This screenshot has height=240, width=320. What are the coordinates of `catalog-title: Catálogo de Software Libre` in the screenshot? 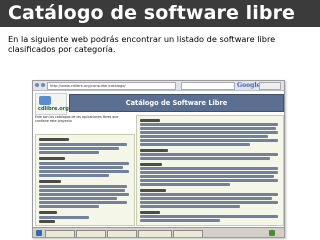 It's located at (176, 103).